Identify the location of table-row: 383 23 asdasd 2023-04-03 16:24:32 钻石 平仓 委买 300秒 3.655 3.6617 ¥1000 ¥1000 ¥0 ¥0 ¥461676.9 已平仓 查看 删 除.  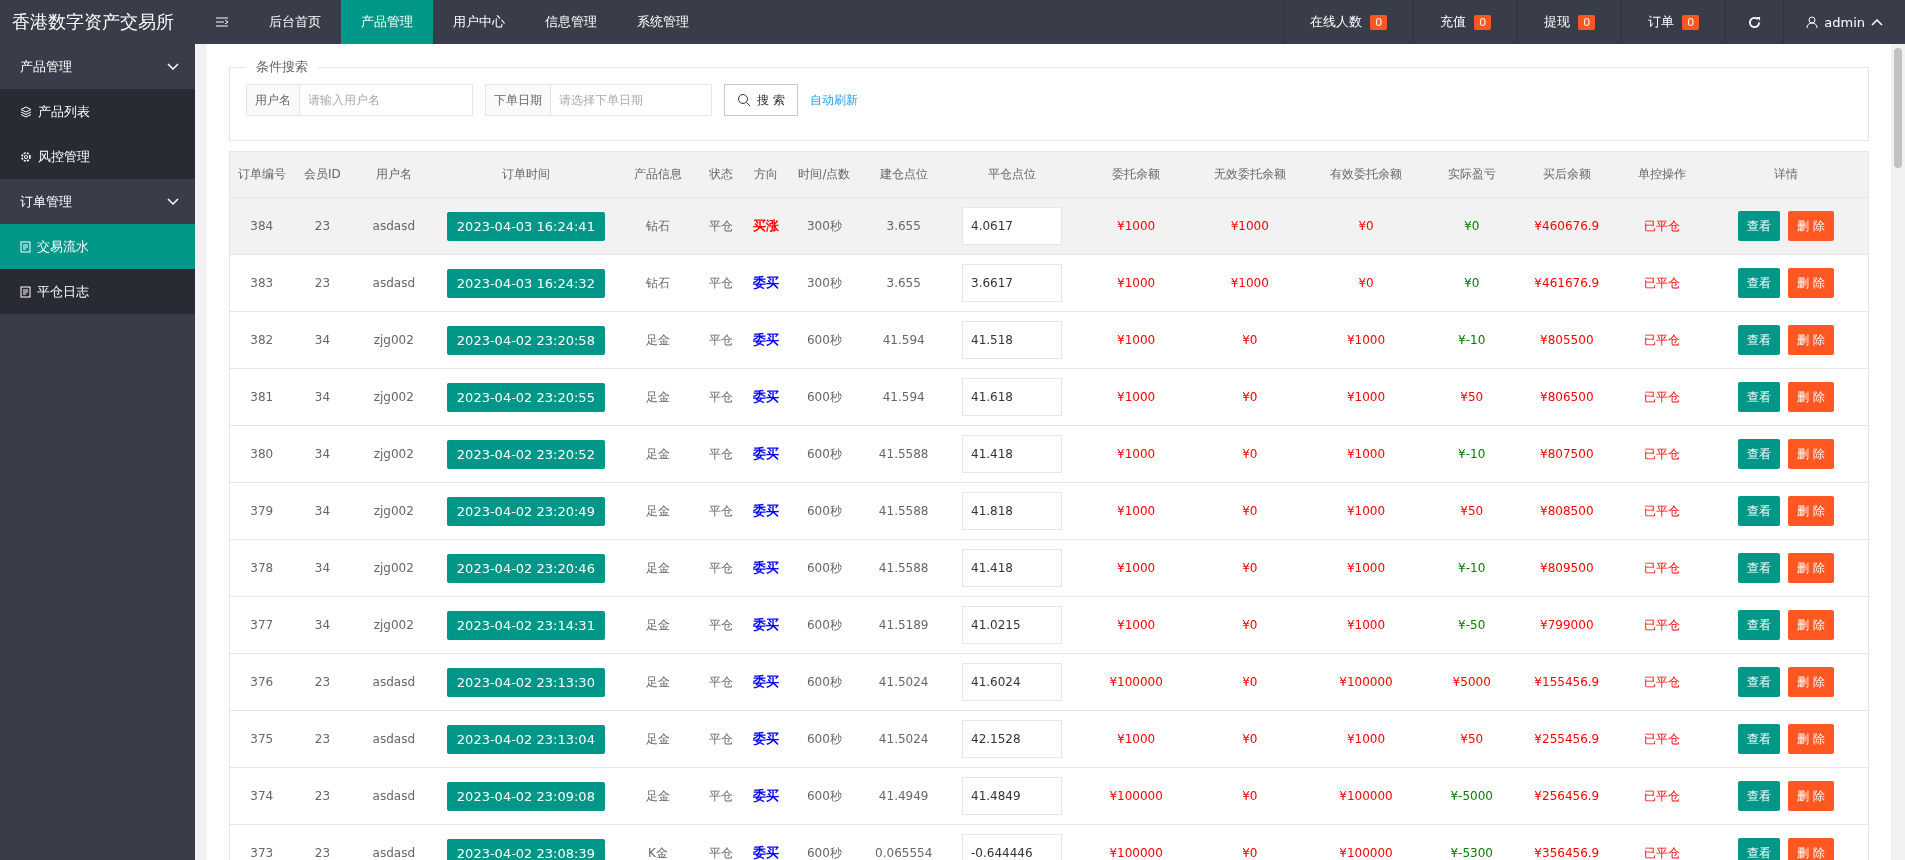
(1049, 283).